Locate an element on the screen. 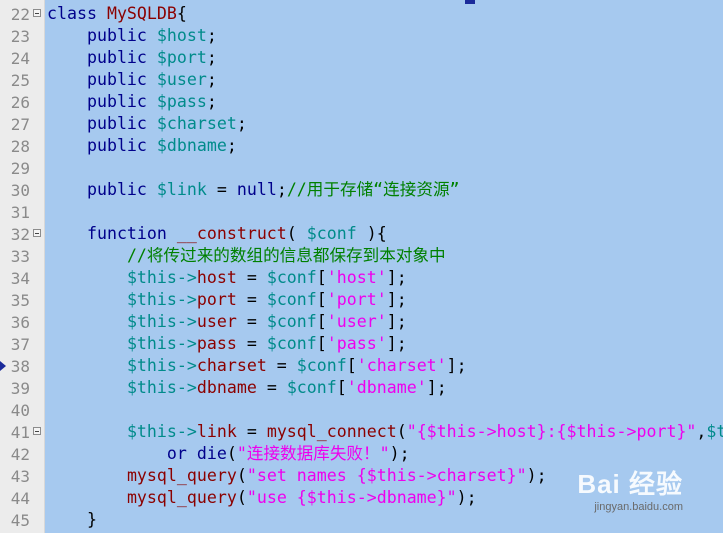  line-number: 45 is located at coordinates (20, 520).